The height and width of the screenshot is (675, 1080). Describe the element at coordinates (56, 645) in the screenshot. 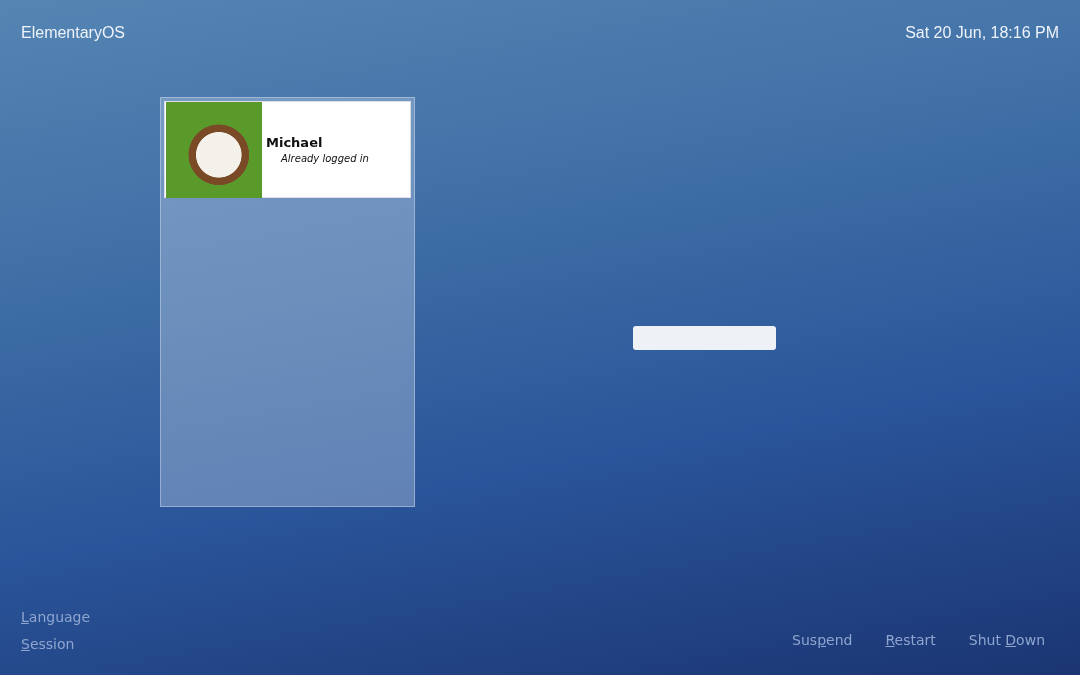

I see `session-option-link: Session` at that location.